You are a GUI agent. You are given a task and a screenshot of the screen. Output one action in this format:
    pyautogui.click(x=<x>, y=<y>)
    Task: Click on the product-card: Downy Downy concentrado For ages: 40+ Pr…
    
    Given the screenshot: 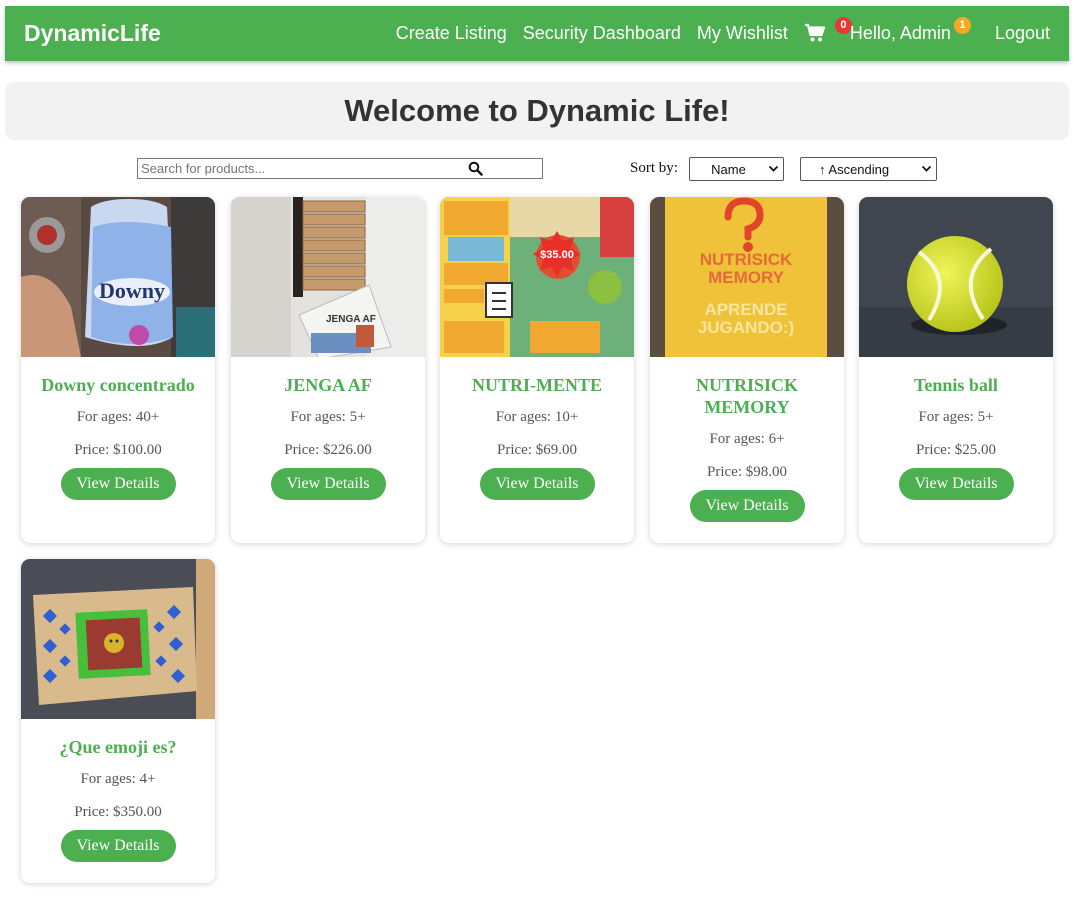 What is the action you would take?
    pyautogui.click(x=118, y=370)
    